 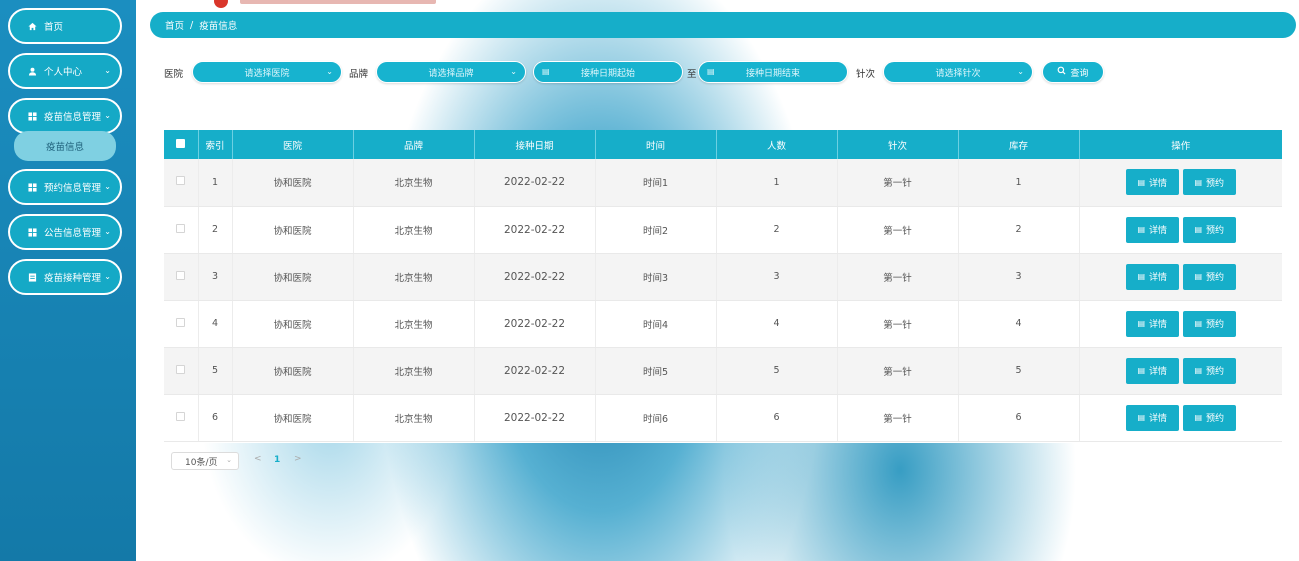 What do you see at coordinates (277, 460) in the screenshot?
I see `page-number-current: 1` at bounding box center [277, 460].